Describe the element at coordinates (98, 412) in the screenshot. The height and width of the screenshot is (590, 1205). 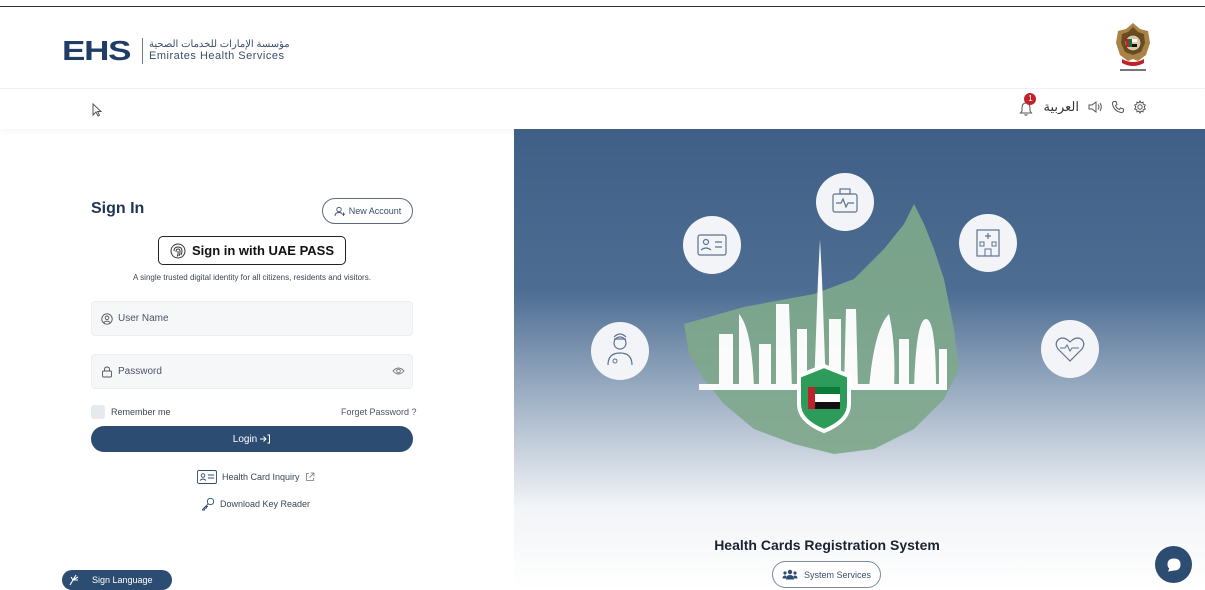
I see `remember-checkbox` at that location.